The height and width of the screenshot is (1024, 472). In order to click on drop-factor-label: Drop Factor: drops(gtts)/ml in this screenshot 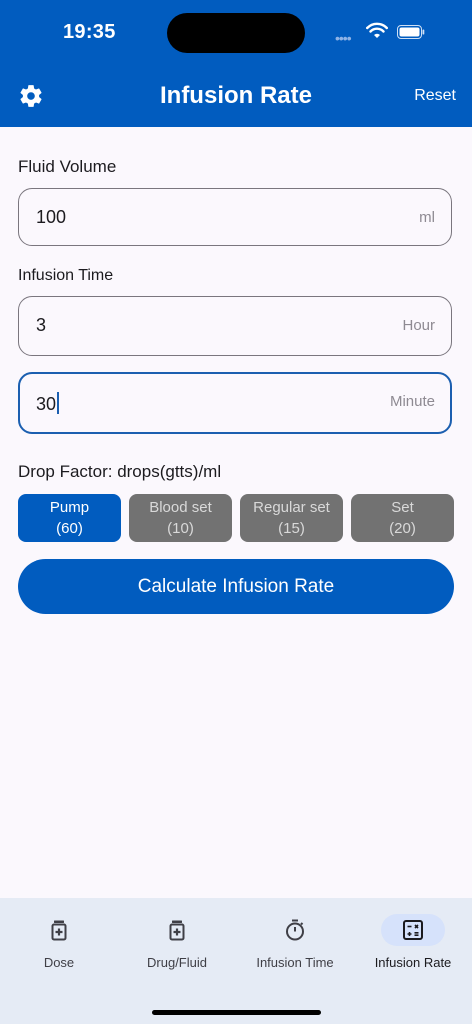, I will do `click(120, 471)`.